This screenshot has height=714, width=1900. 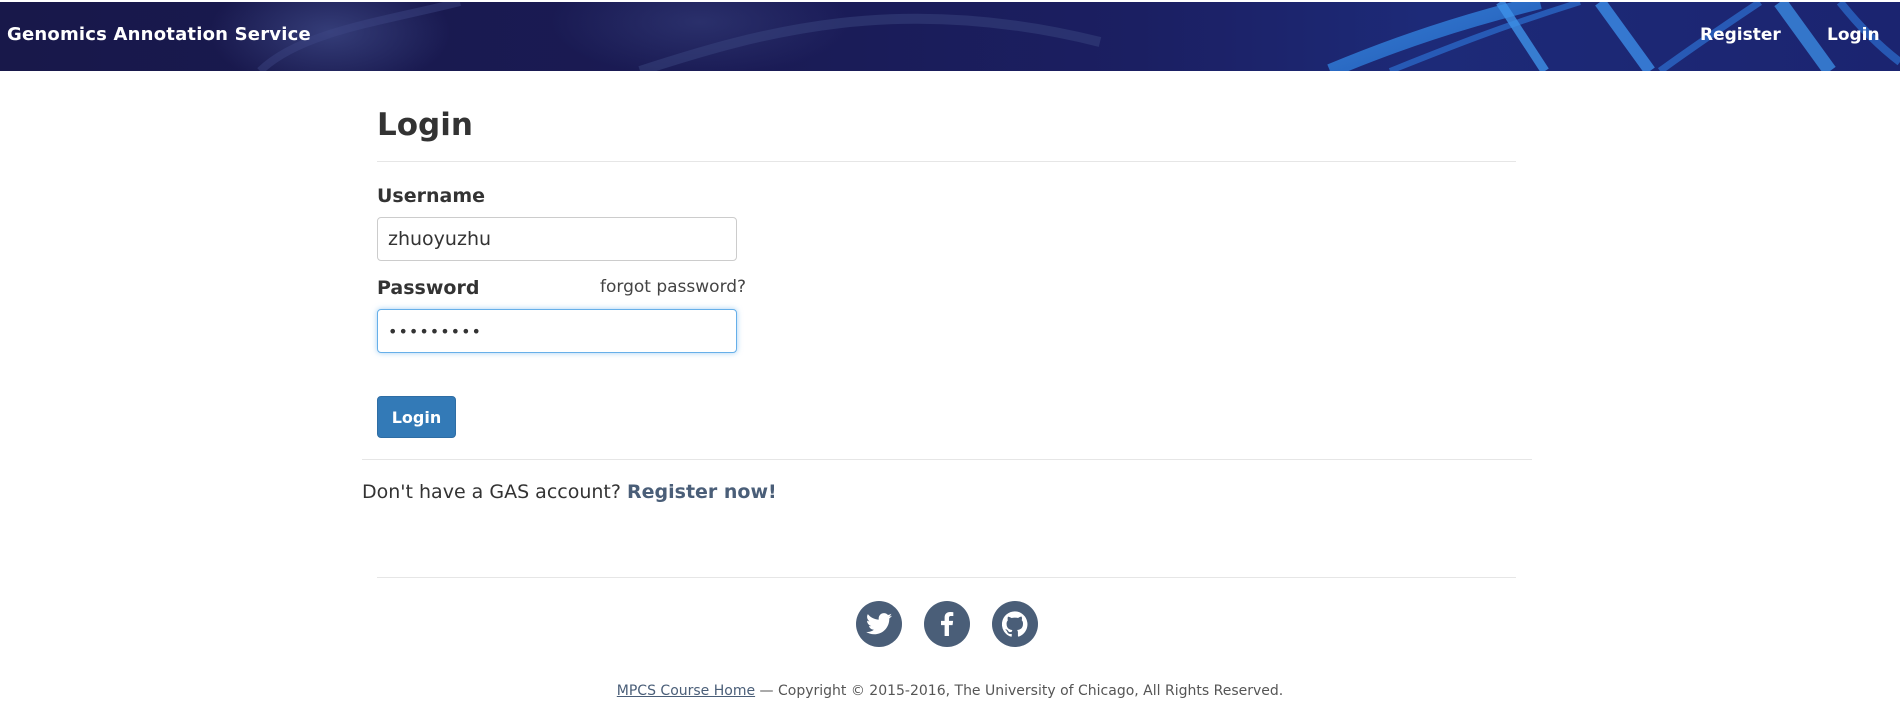 I want to click on register-now-link: Register now!, so click(x=702, y=492).